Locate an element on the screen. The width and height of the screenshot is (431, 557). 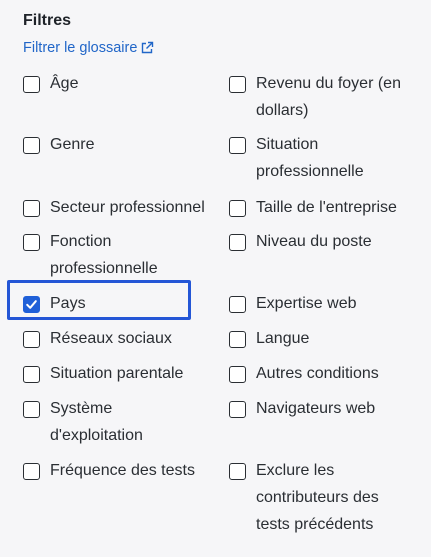
filter-option-label: Réseaux sociaux is located at coordinates (111, 338).